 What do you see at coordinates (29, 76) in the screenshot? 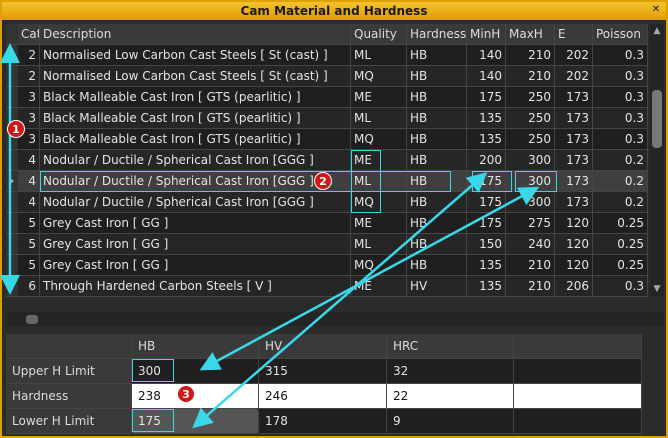
I see `cell-cat: 2` at bounding box center [29, 76].